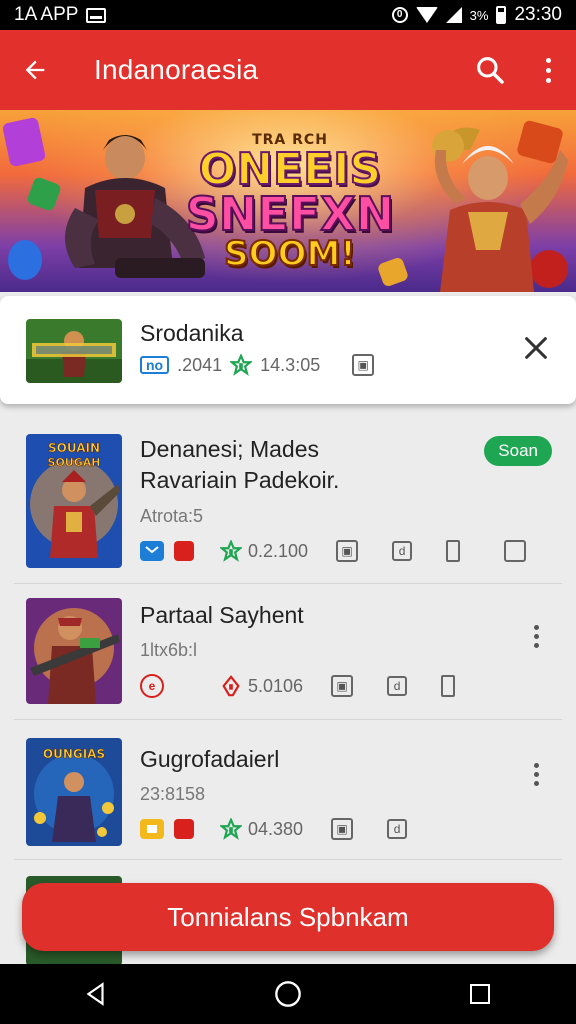 The width and height of the screenshot is (576, 1024). What do you see at coordinates (536, 348) in the screenshot?
I see `close-icon` at bounding box center [536, 348].